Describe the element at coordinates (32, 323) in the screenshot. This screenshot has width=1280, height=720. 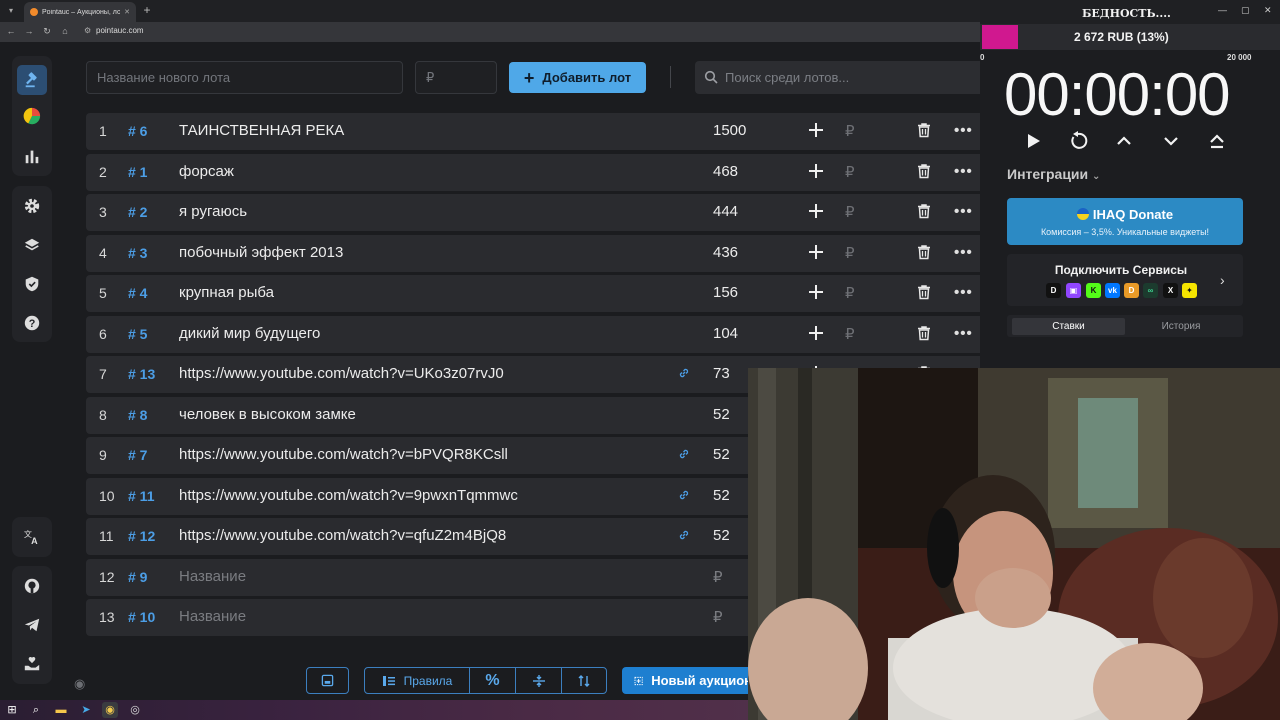
I see `sidebar-help-button: ?` at that location.